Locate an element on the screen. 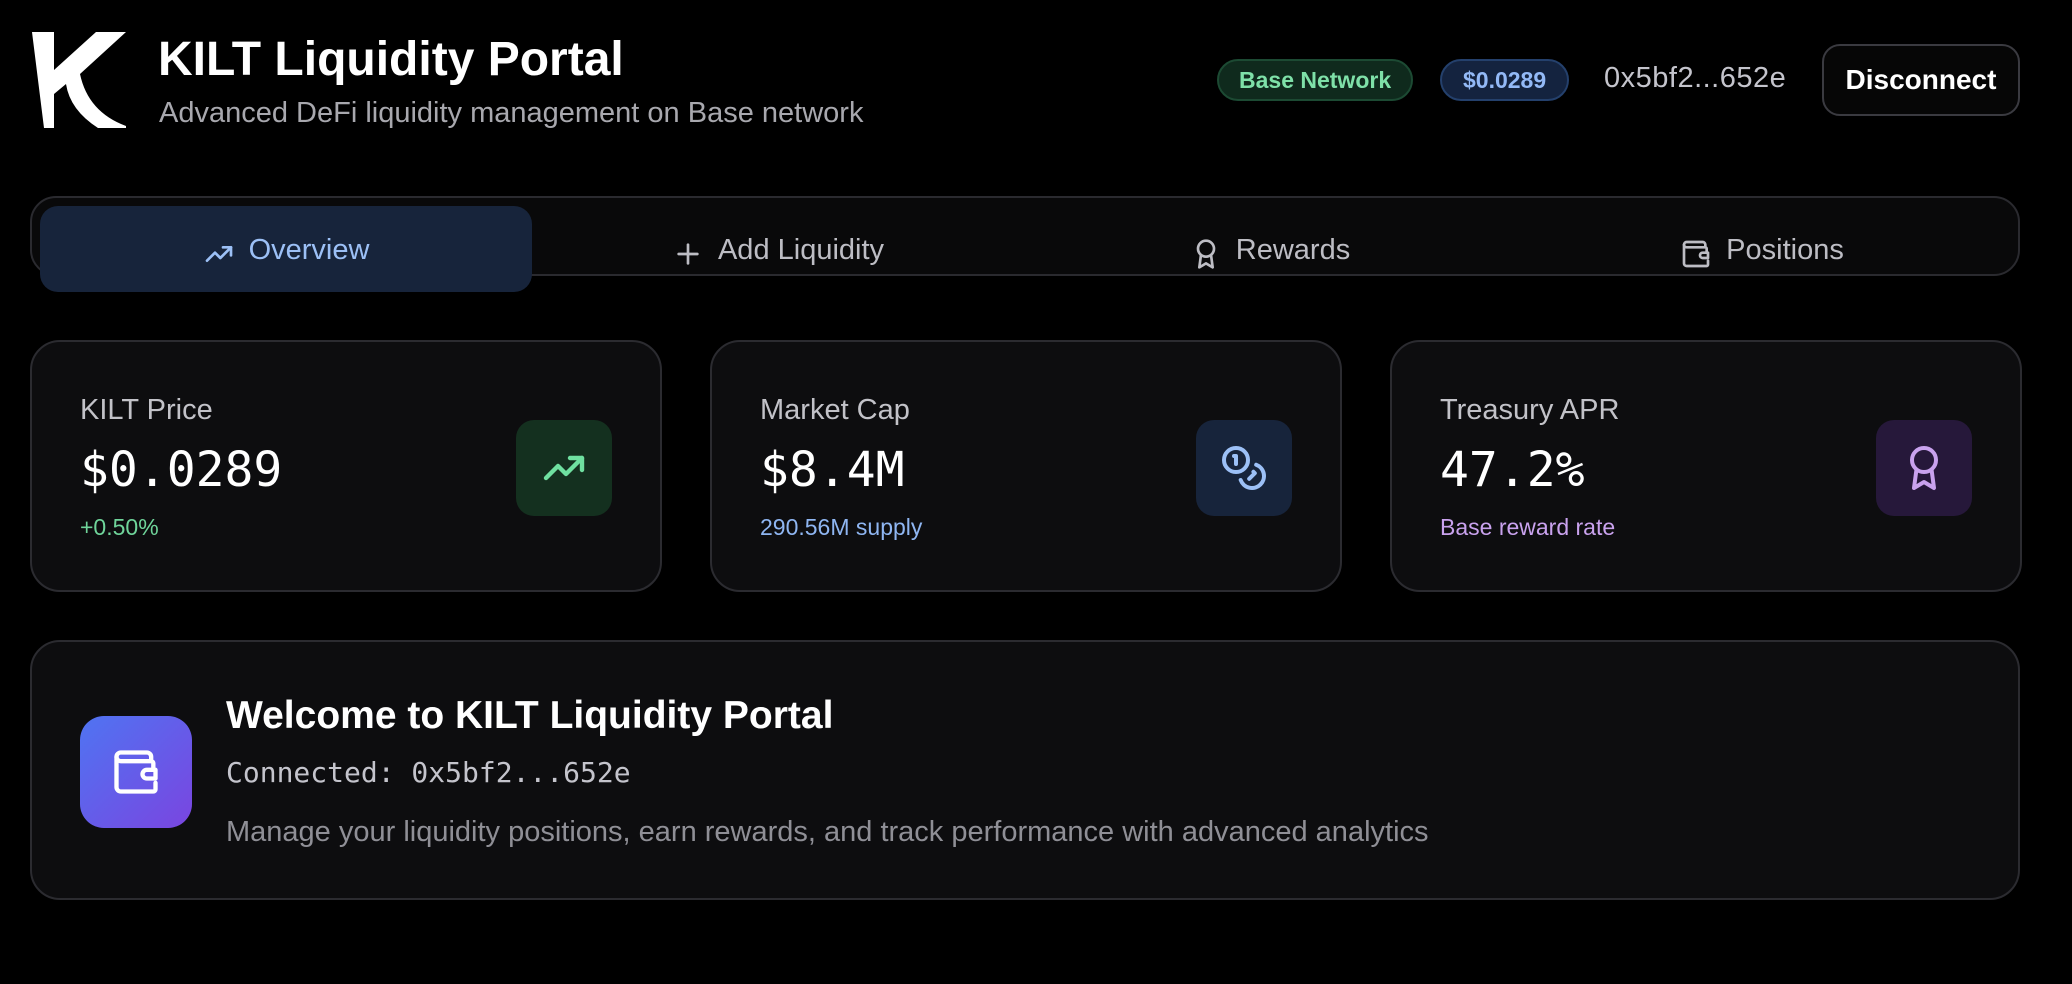  welcome-title: Welcome to KILT Liquidity Portal is located at coordinates (530, 715).